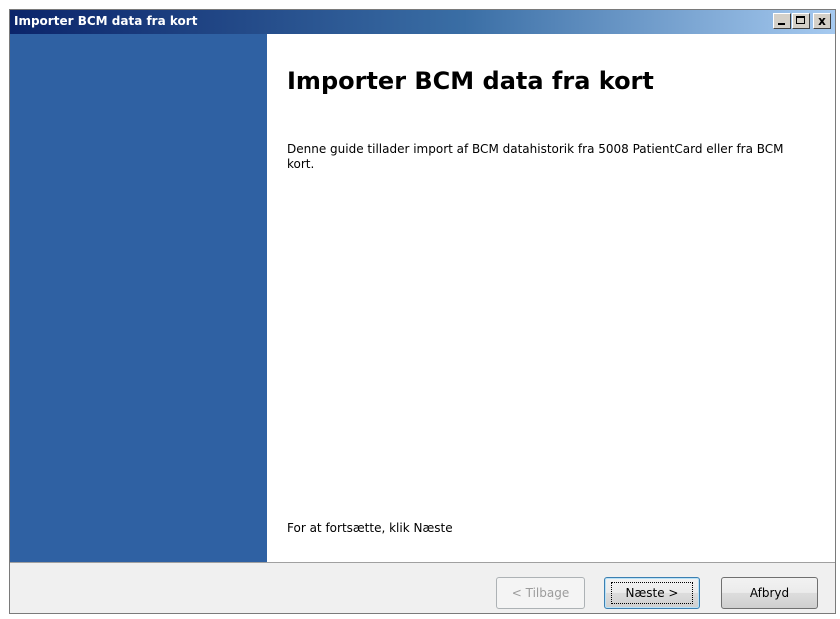 This screenshot has height=619, width=840. Describe the element at coordinates (781, 24) in the screenshot. I see `minimize-icon` at that location.